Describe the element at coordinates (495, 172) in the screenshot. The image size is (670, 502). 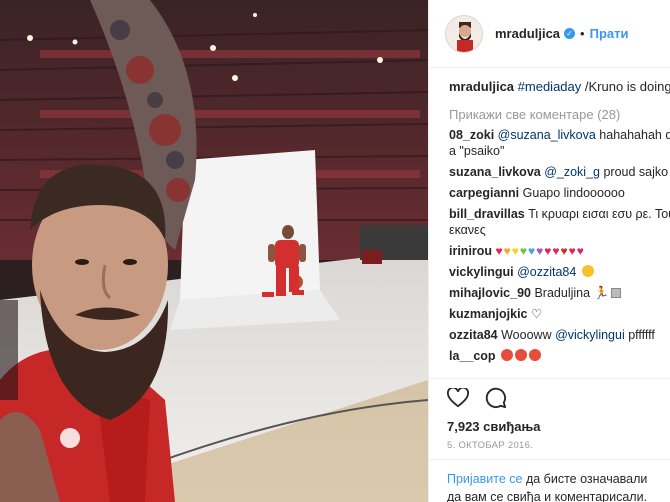
I see `comment-username: suzana_livkova` at that location.